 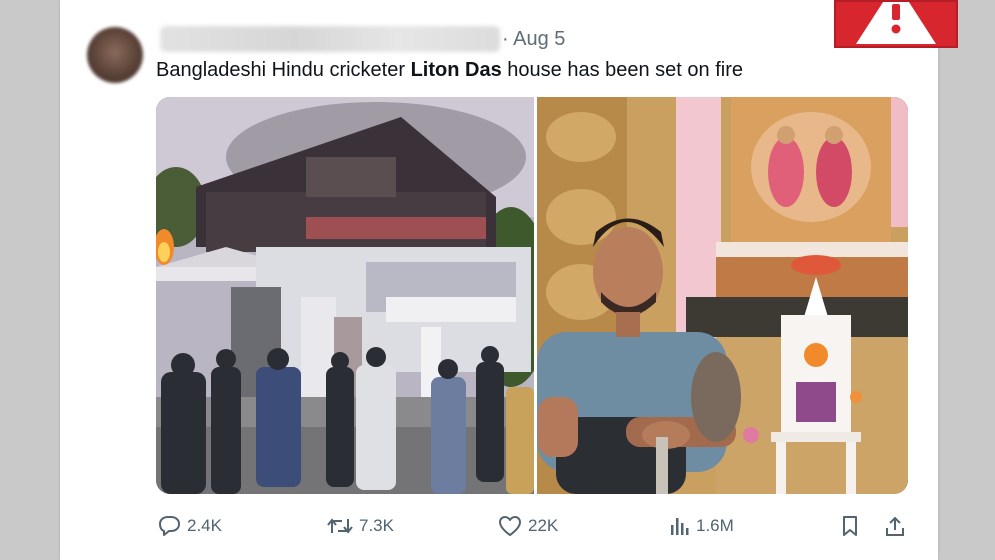 What do you see at coordinates (543, 525) in the screenshot?
I see `like-count: 22K` at bounding box center [543, 525].